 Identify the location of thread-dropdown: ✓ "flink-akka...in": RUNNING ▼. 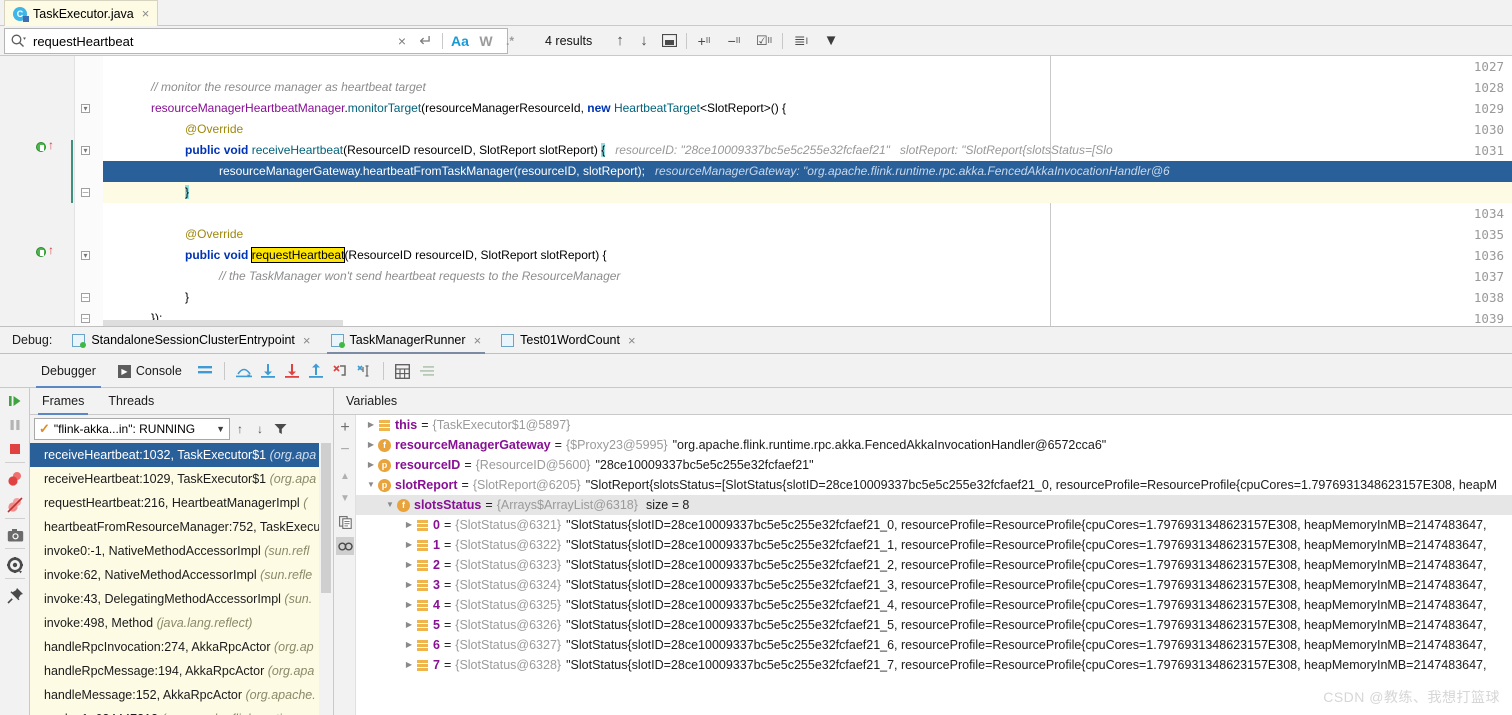
(132, 429).